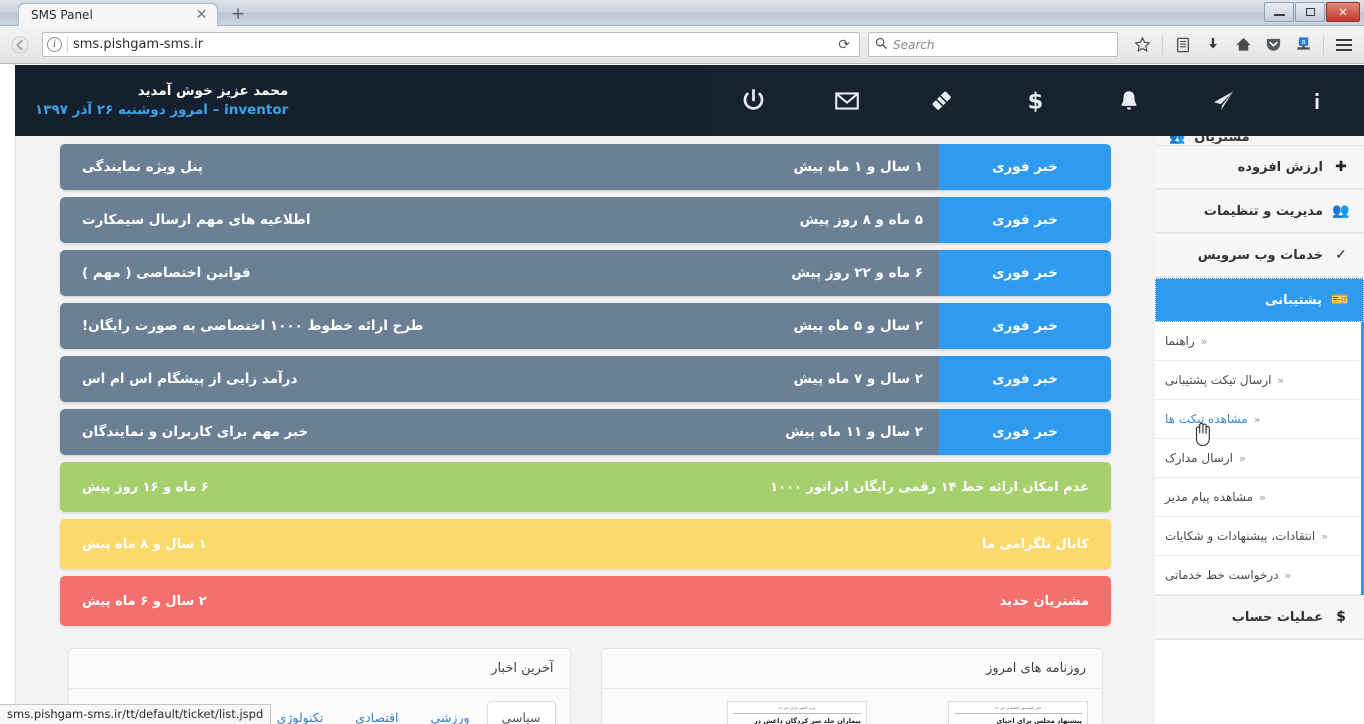 The image size is (1364, 724). What do you see at coordinates (585, 544) in the screenshot?
I see `announcement-row: کانال تلگرامی ما ۱ سال و ۸ ماه پیش` at bounding box center [585, 544].